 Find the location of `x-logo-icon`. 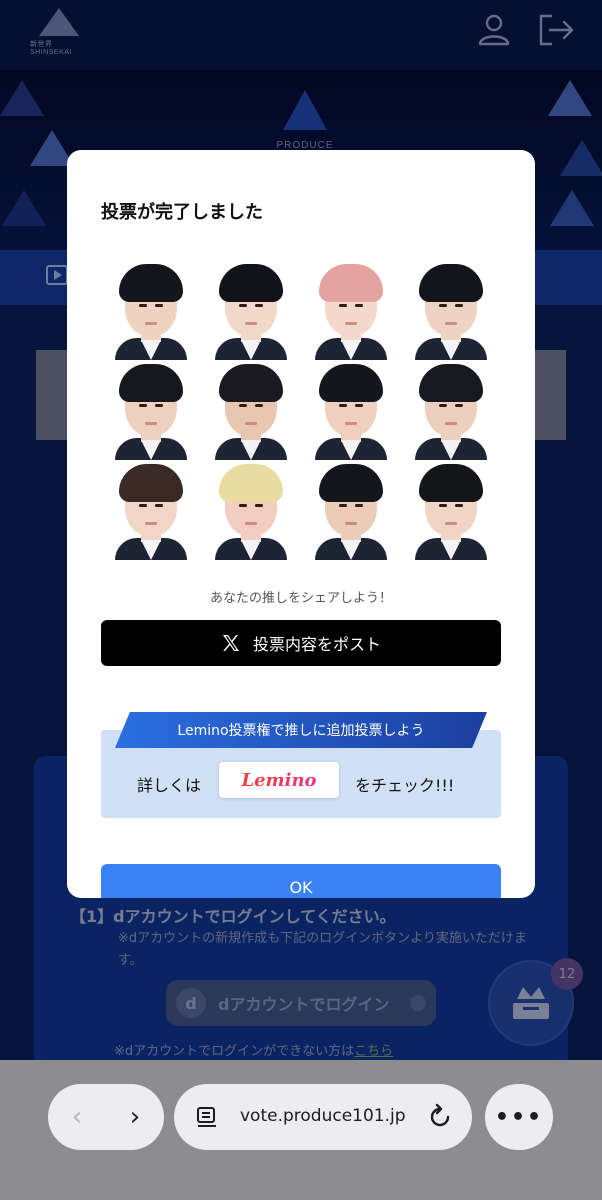

x-logo-icon is located at coordinates (230, 643).